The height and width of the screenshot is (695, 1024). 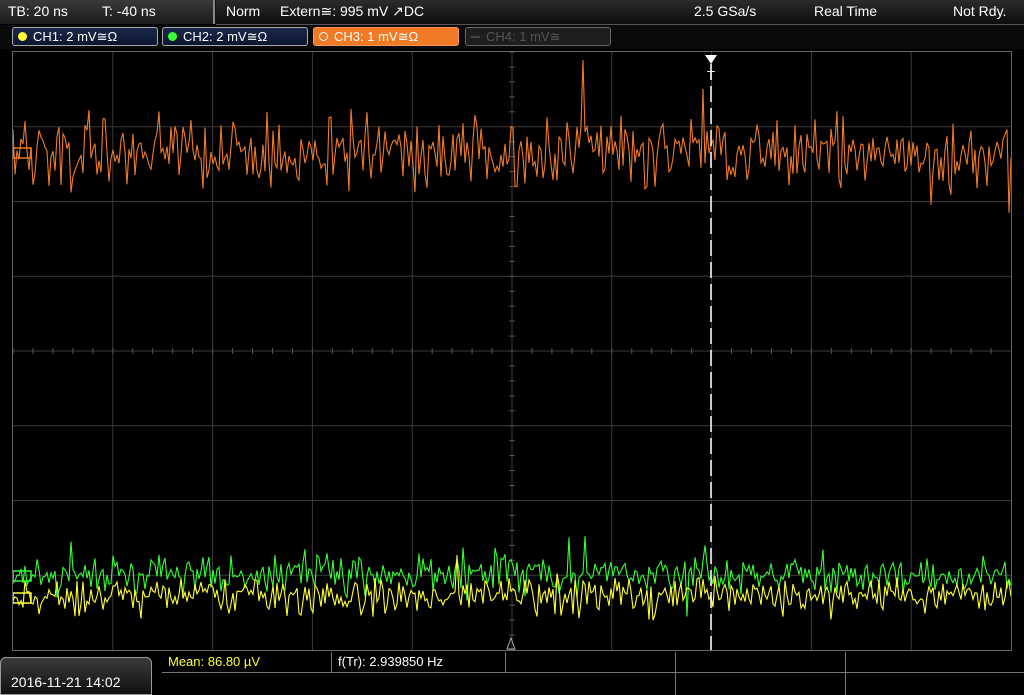 What do you see at coordinates (247, 662) in the screenshot?
I see `mean-measurement: Mean: 86.80 µV` at bounding box center [247, 662].